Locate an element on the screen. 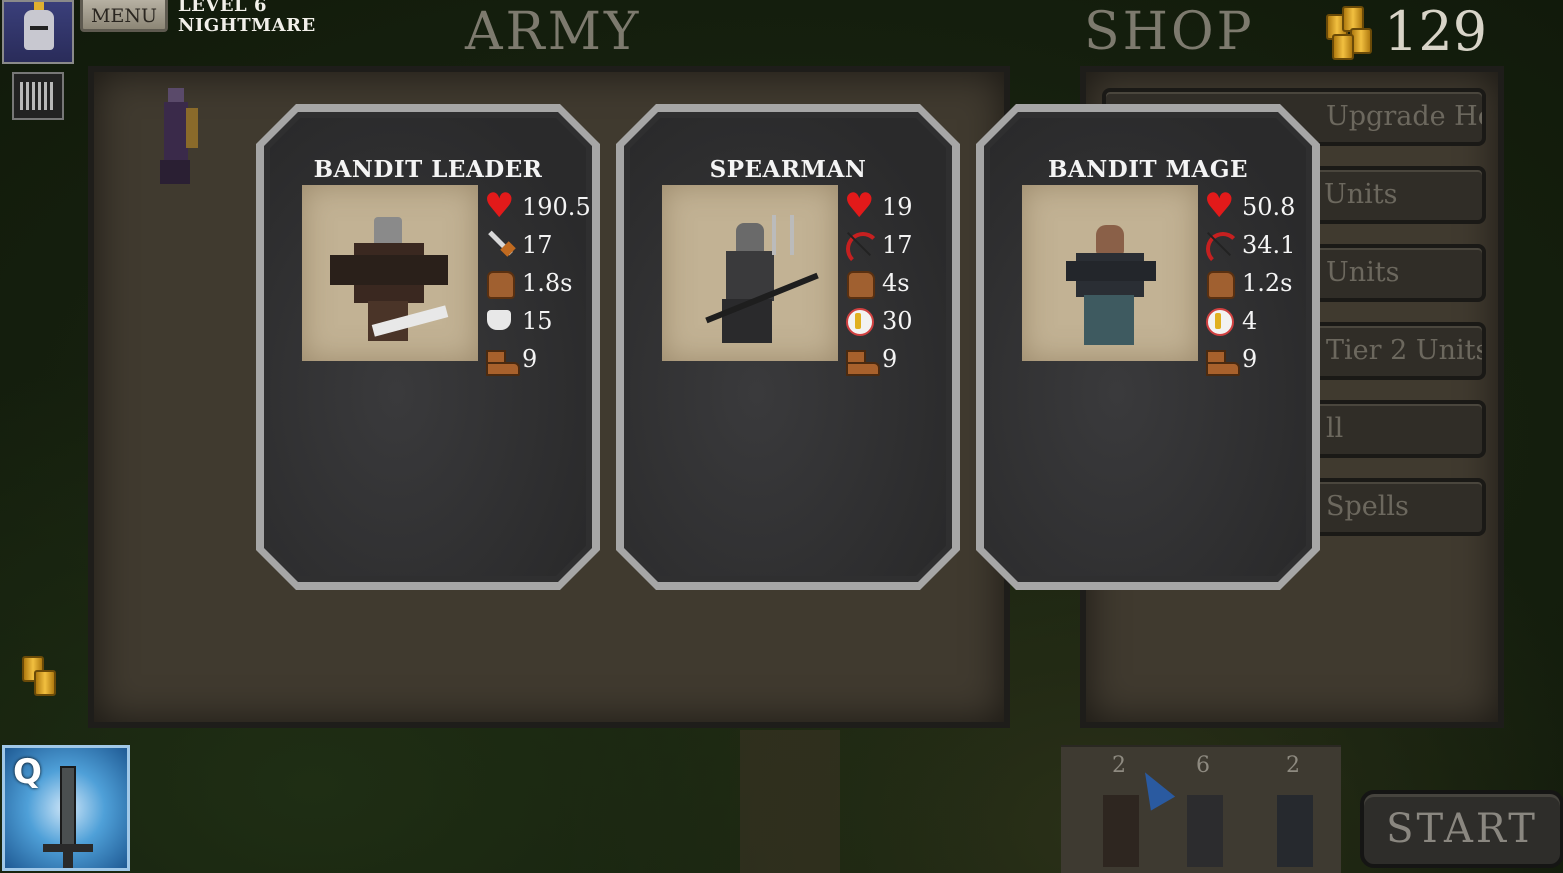  hero-portrait is located at coordinates (38, 32).